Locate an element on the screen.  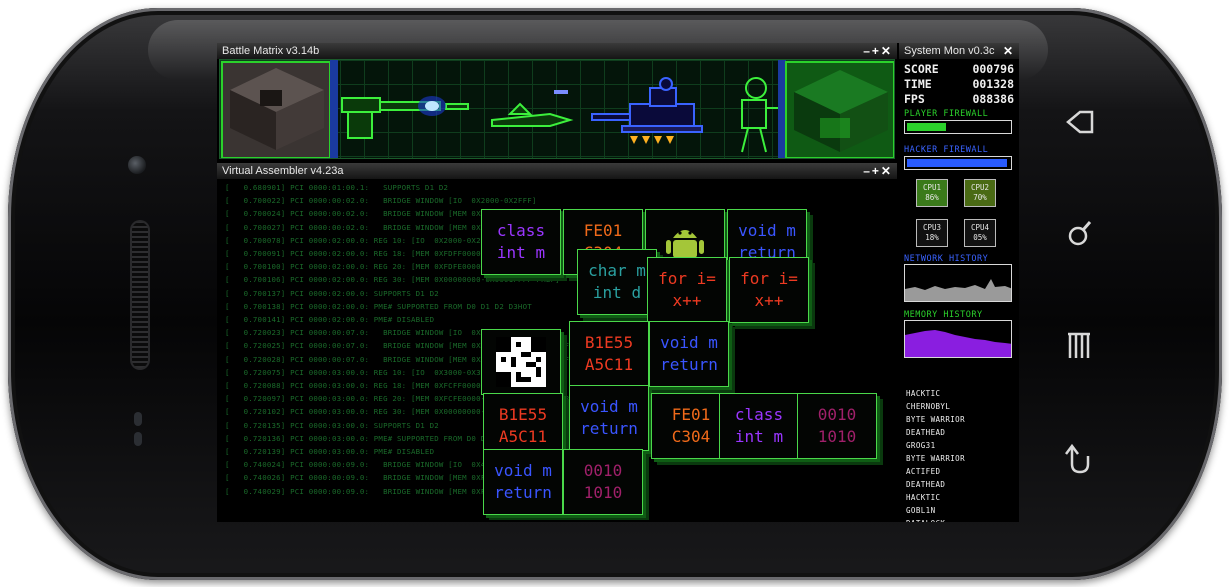
player-firewall-bar is located at coordinates (958, 127).